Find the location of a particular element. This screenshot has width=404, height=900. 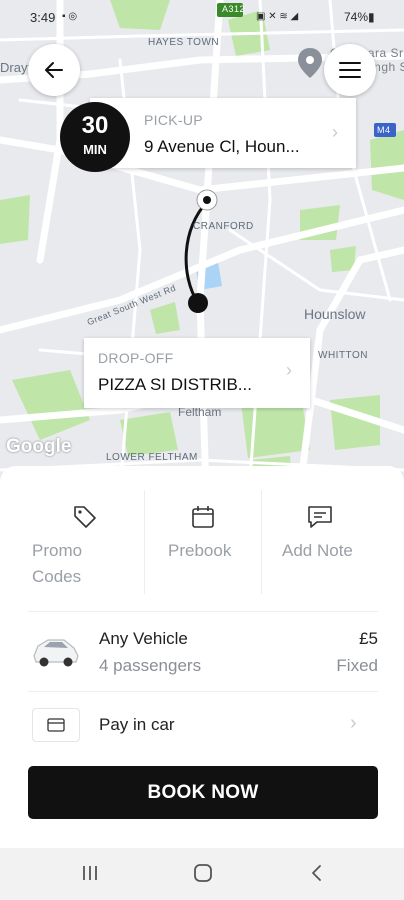

status-bar: 3:49 ▪ ◎ ▣ ✕ ≋ ◢ 74%▮ is located at coordinates (202, 18).